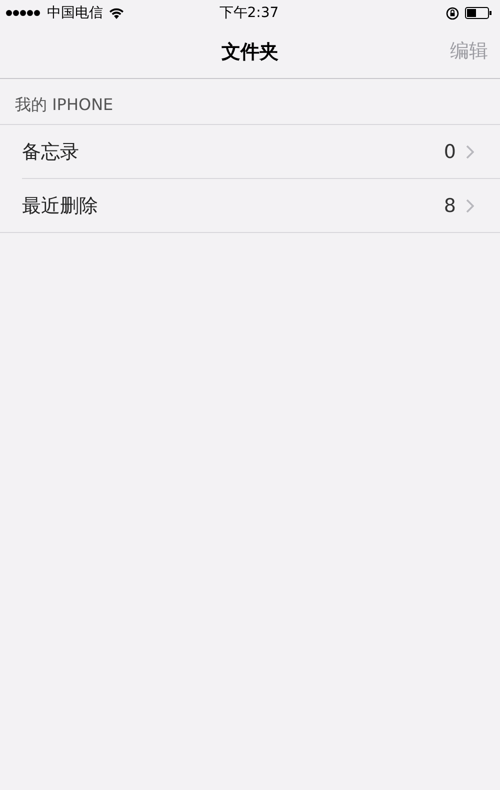 The image size is (500, 790). I want to click on status-time: 下午2:37, so click(249, 13).